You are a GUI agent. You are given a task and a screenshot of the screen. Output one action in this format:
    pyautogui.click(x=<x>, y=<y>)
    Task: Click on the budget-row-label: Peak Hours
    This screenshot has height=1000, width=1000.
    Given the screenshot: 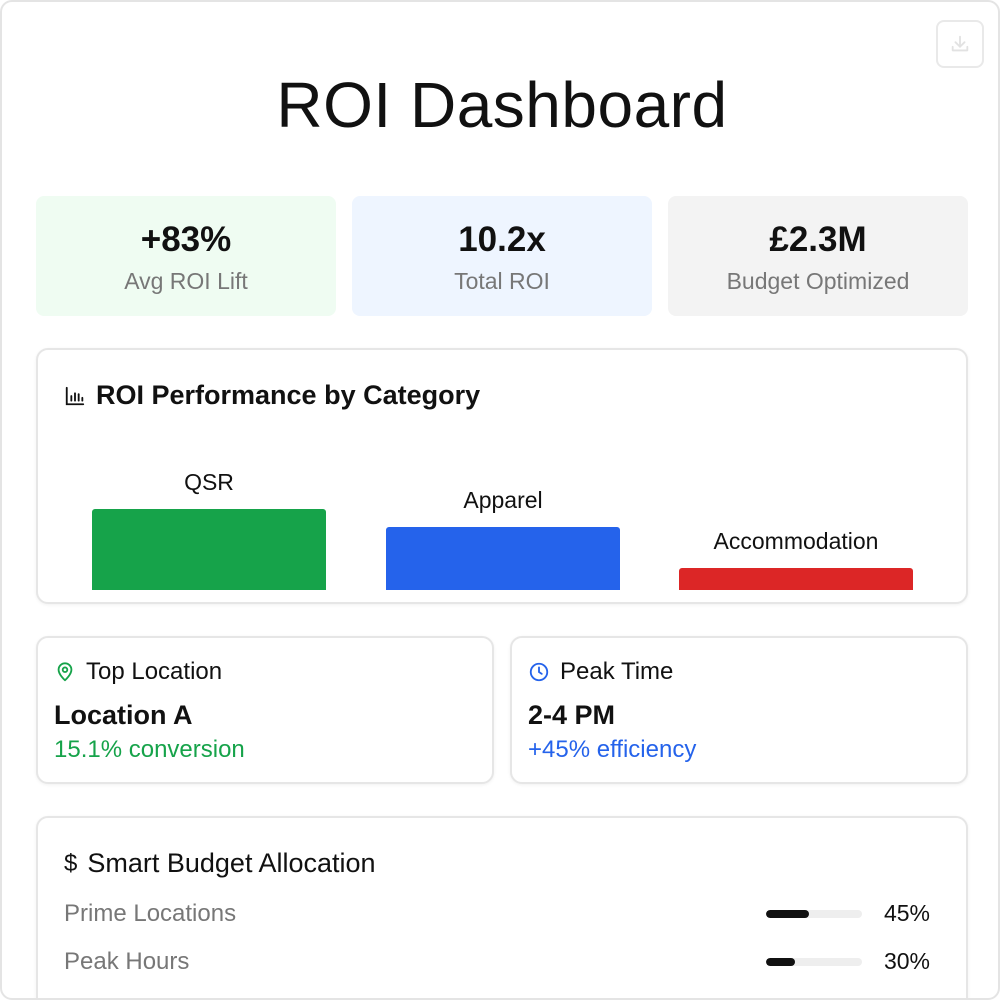 What is the action you would take?
    pyautogui.click(x=127, y=961)
    